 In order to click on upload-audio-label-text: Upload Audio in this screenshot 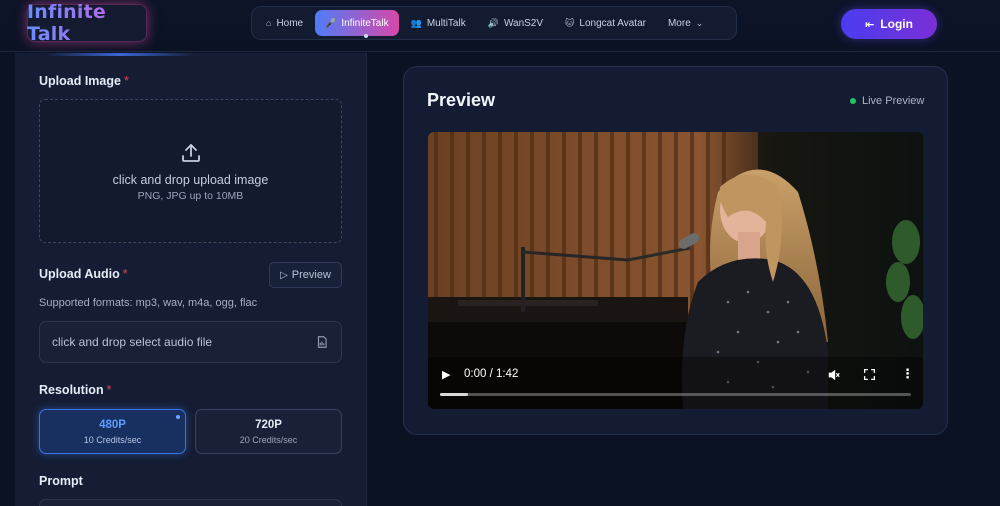, I will do `click(79, 274)`.